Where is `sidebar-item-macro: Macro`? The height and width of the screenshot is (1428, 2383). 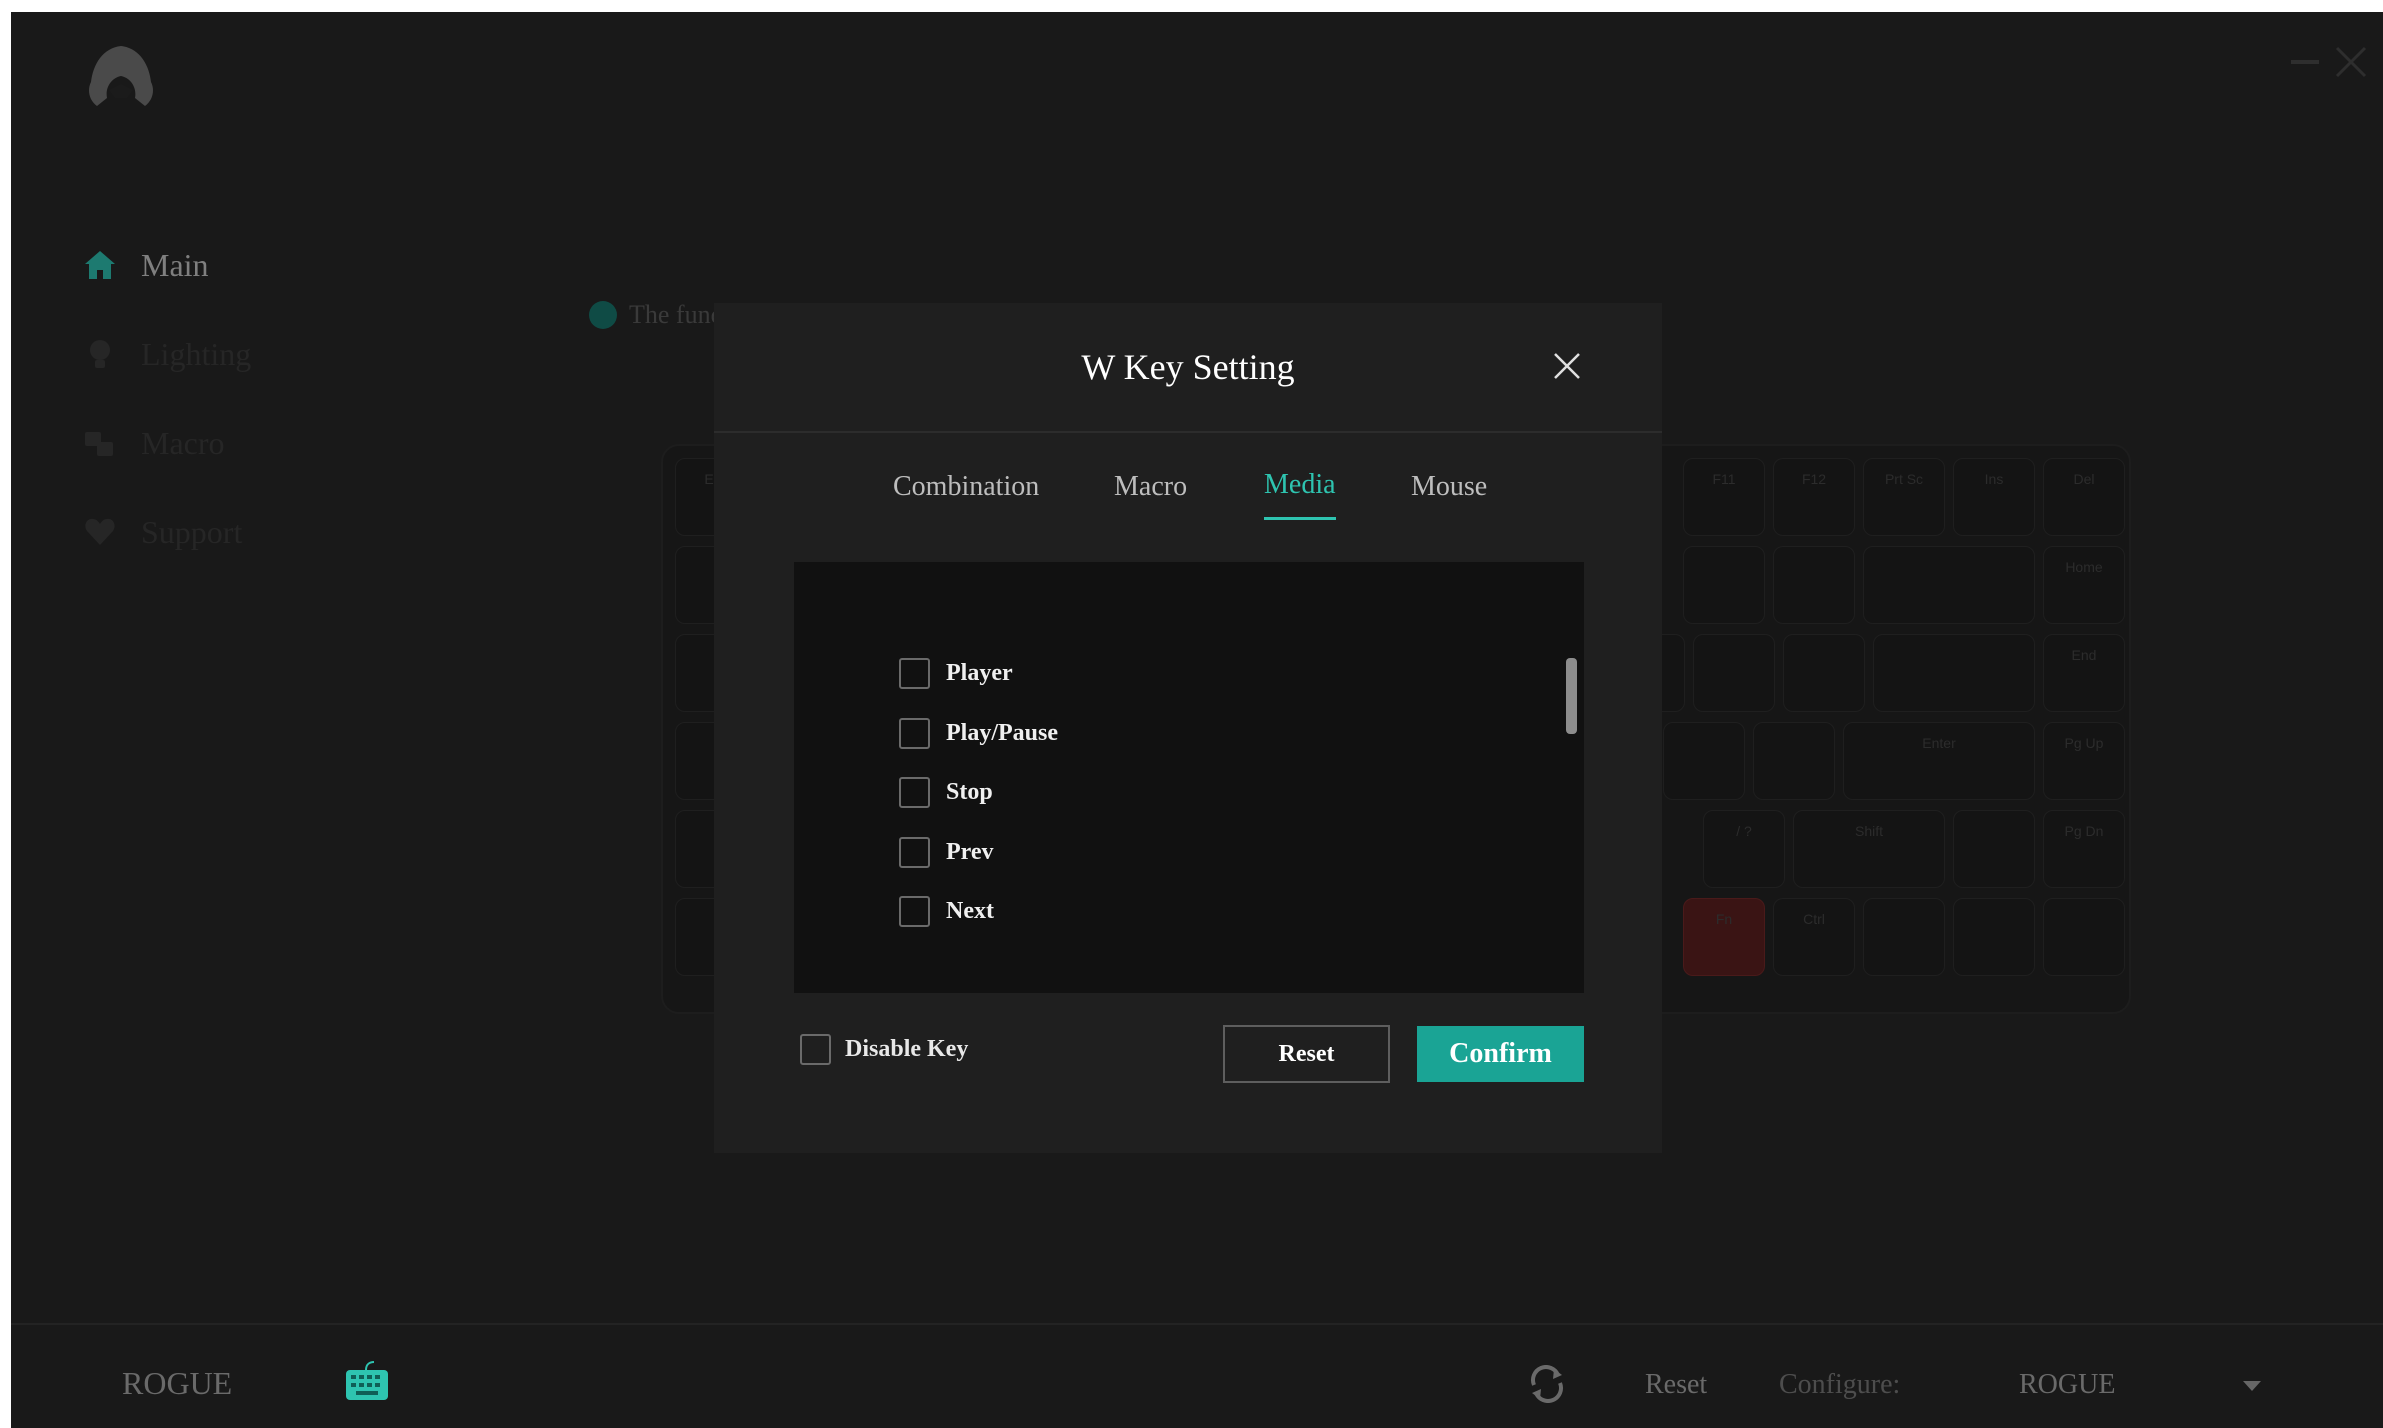
sidebar-item-macro: Macro is located at coordinates (154, 443).